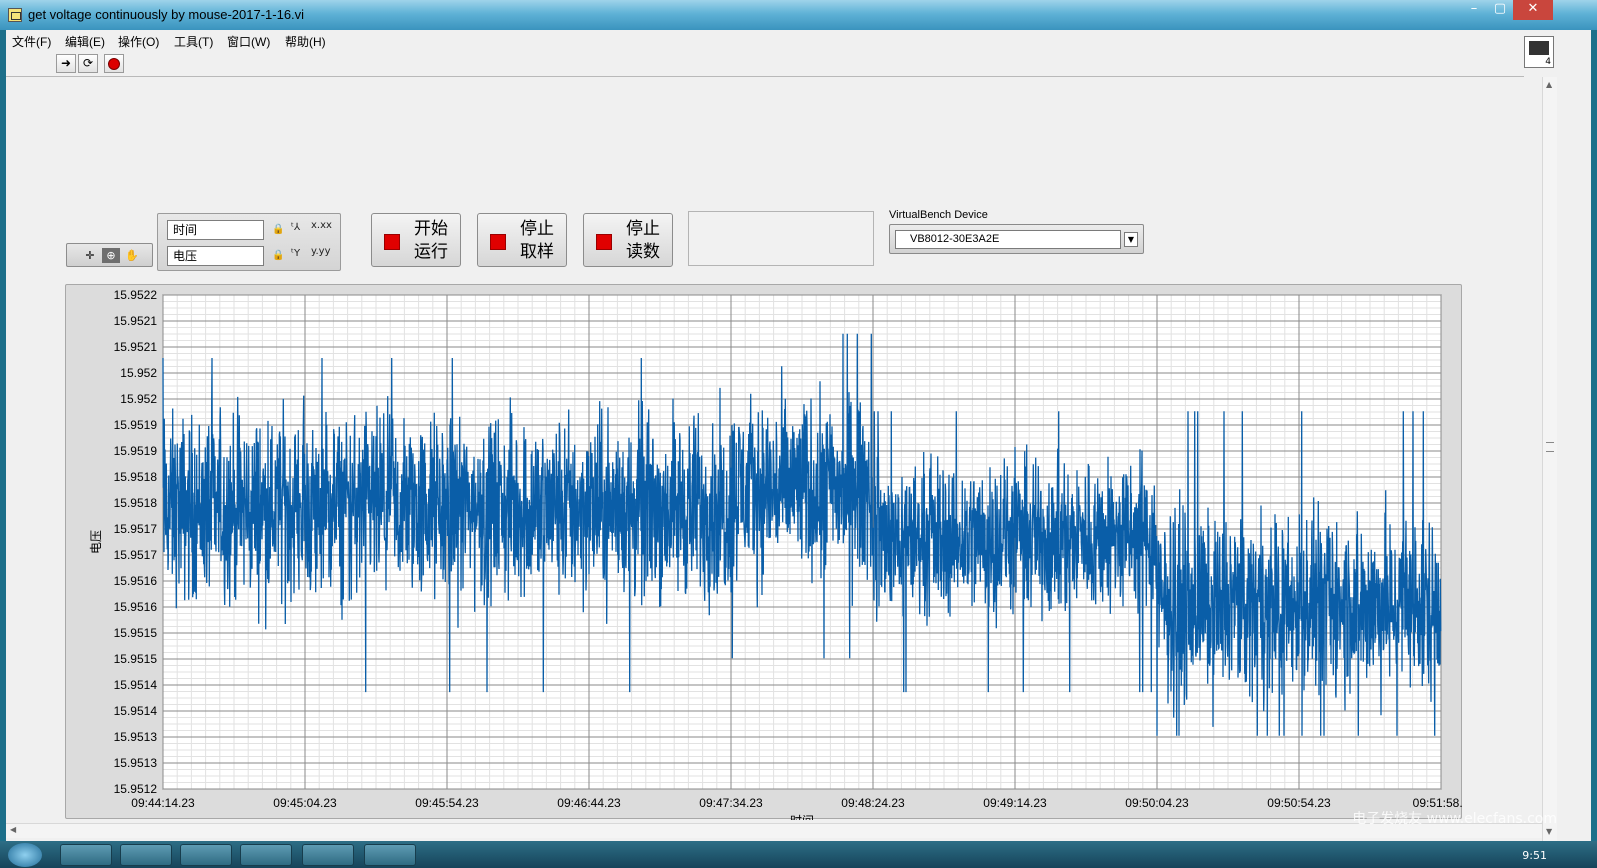 This screenshot has height=868, width=1597. What do you see at coordinates (1549, 459) in the screenshot?
I see `vertical-scrollbar: ▲ ▼` at bounding box center [1549, 459].